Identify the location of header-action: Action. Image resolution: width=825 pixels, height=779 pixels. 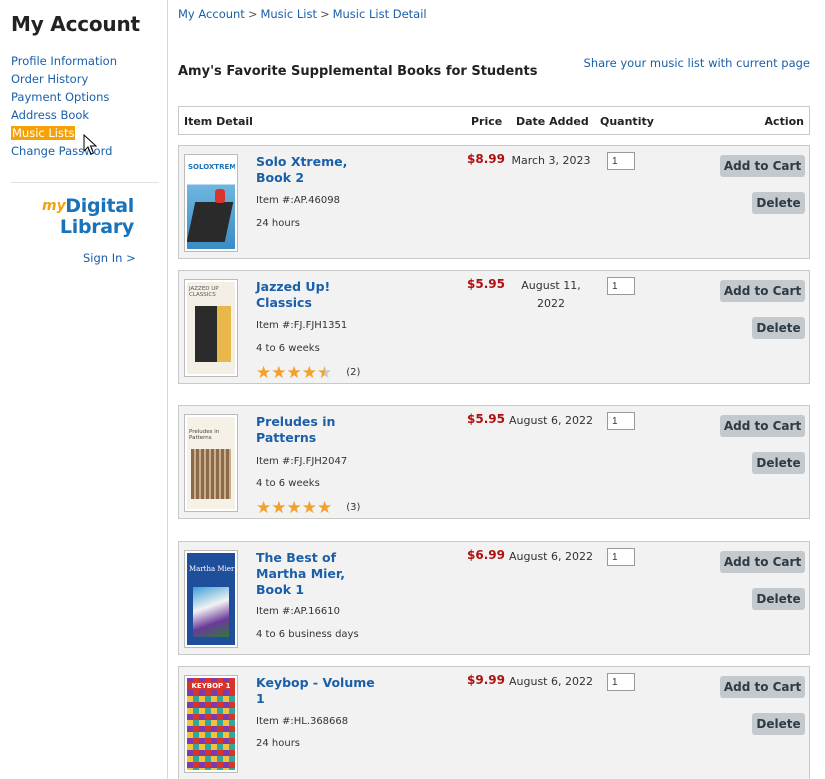
(784, 121).